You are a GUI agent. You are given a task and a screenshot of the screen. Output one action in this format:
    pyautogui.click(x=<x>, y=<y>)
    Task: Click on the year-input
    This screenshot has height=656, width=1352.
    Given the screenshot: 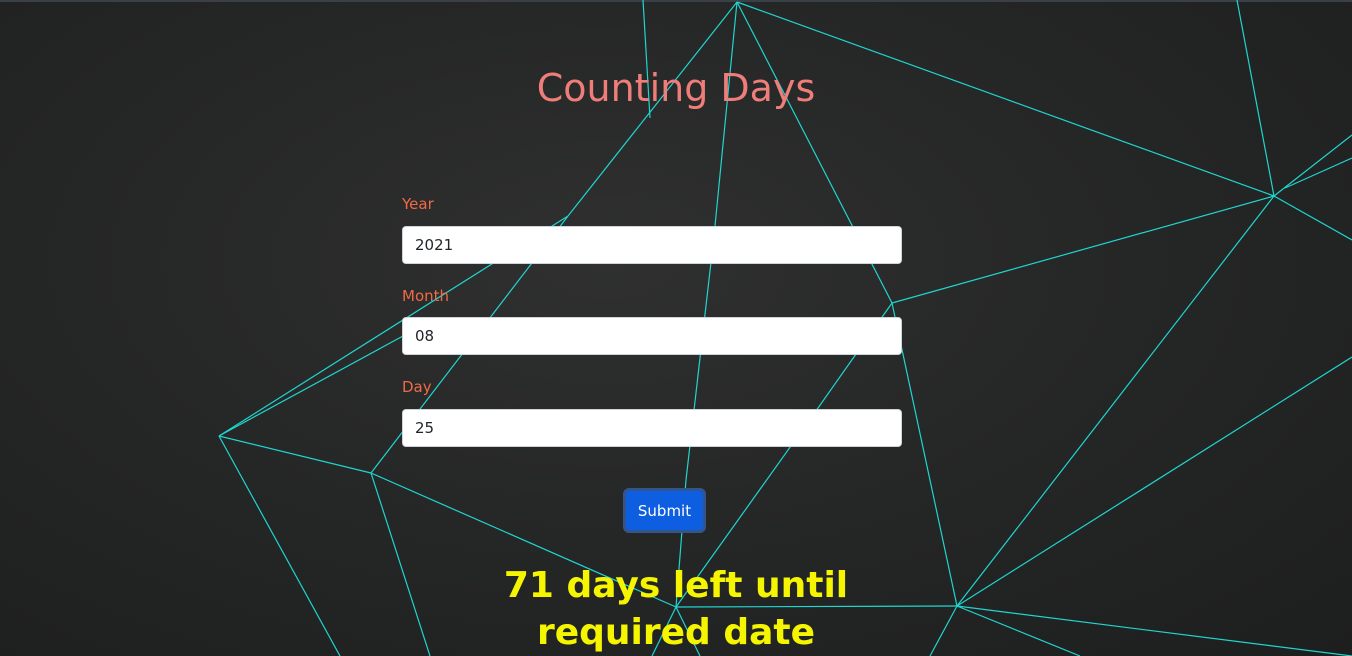 What is the action you would take?
    pyautogui.click(x=652, y=245)
    